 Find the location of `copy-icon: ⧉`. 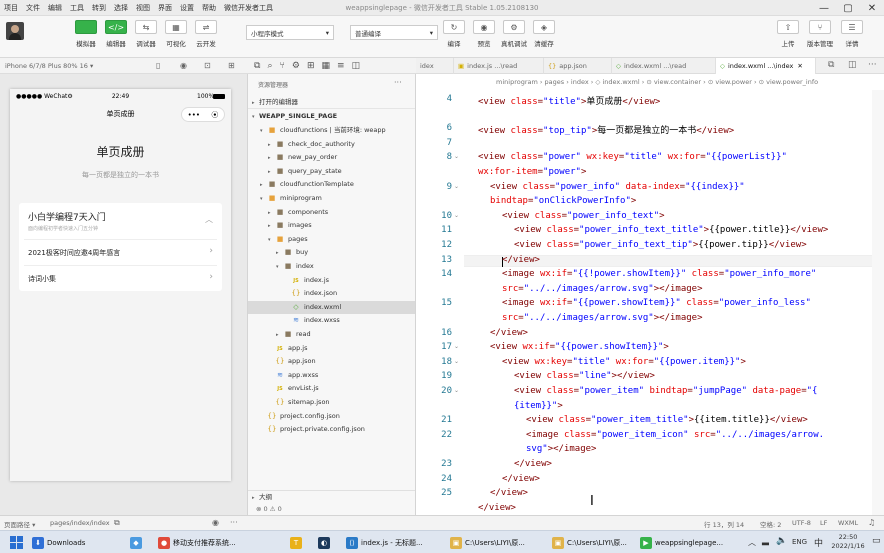

copy-icon: ⧉ is located at coordinates (117, 523).